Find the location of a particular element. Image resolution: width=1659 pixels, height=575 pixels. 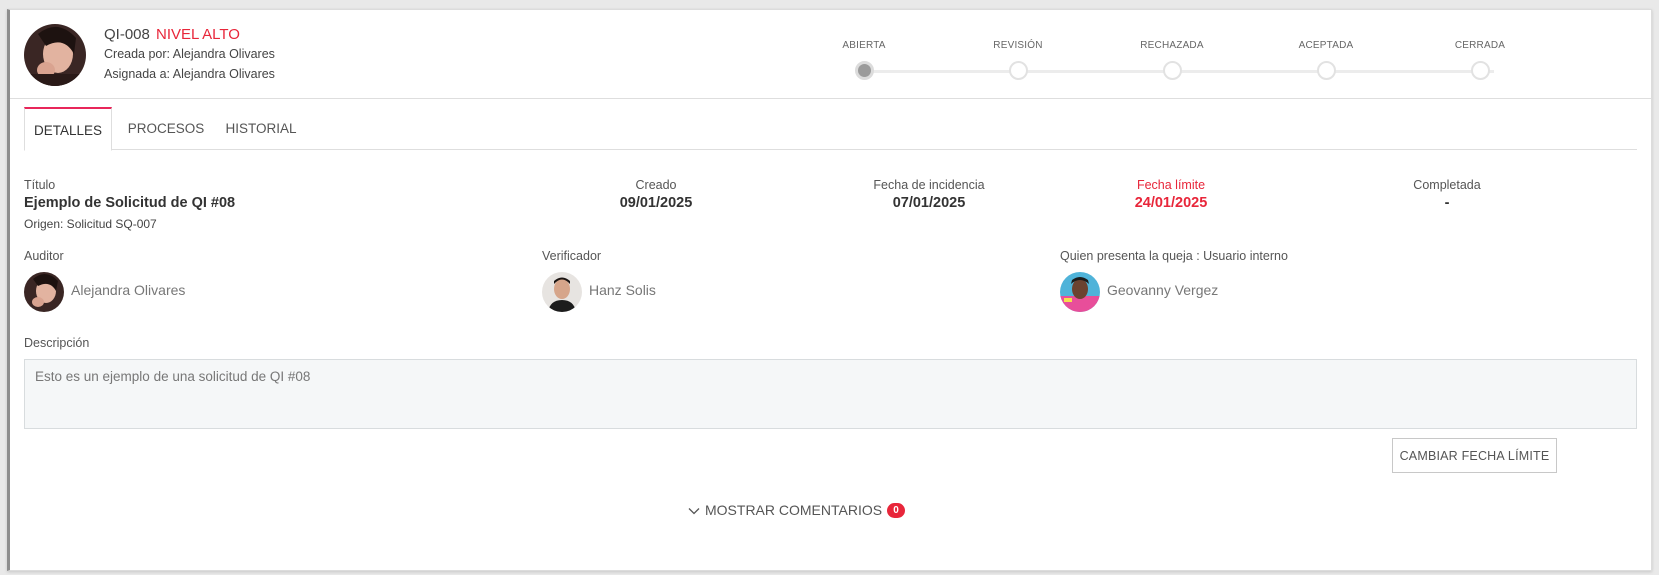

chevron-down-icon is located at coordinates (694, 510).